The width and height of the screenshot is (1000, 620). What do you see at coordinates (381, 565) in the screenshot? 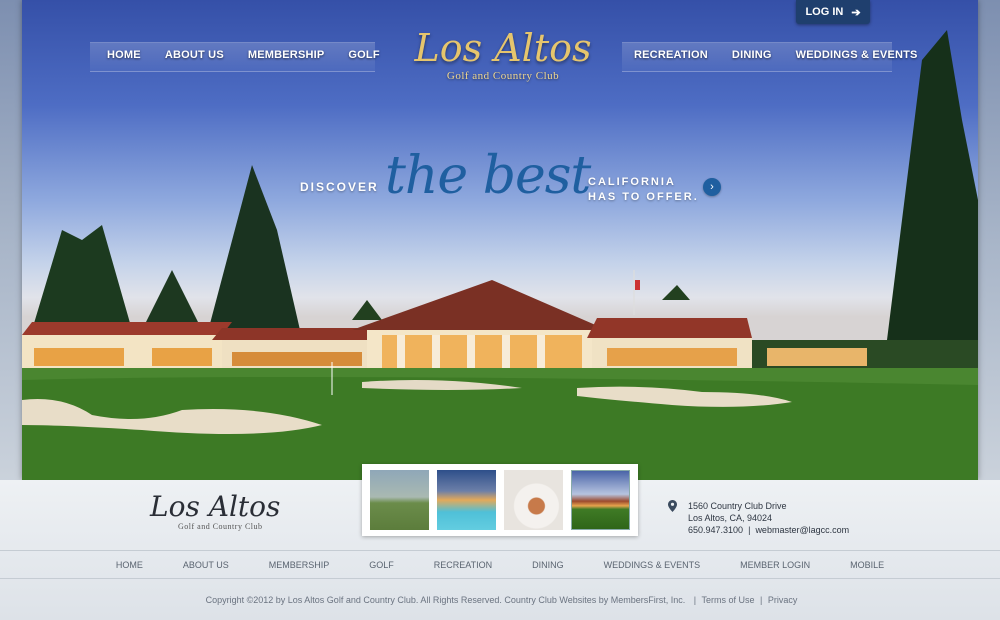
I see `footer-nav-golf: GOLF` at bounding box center [381, 565].